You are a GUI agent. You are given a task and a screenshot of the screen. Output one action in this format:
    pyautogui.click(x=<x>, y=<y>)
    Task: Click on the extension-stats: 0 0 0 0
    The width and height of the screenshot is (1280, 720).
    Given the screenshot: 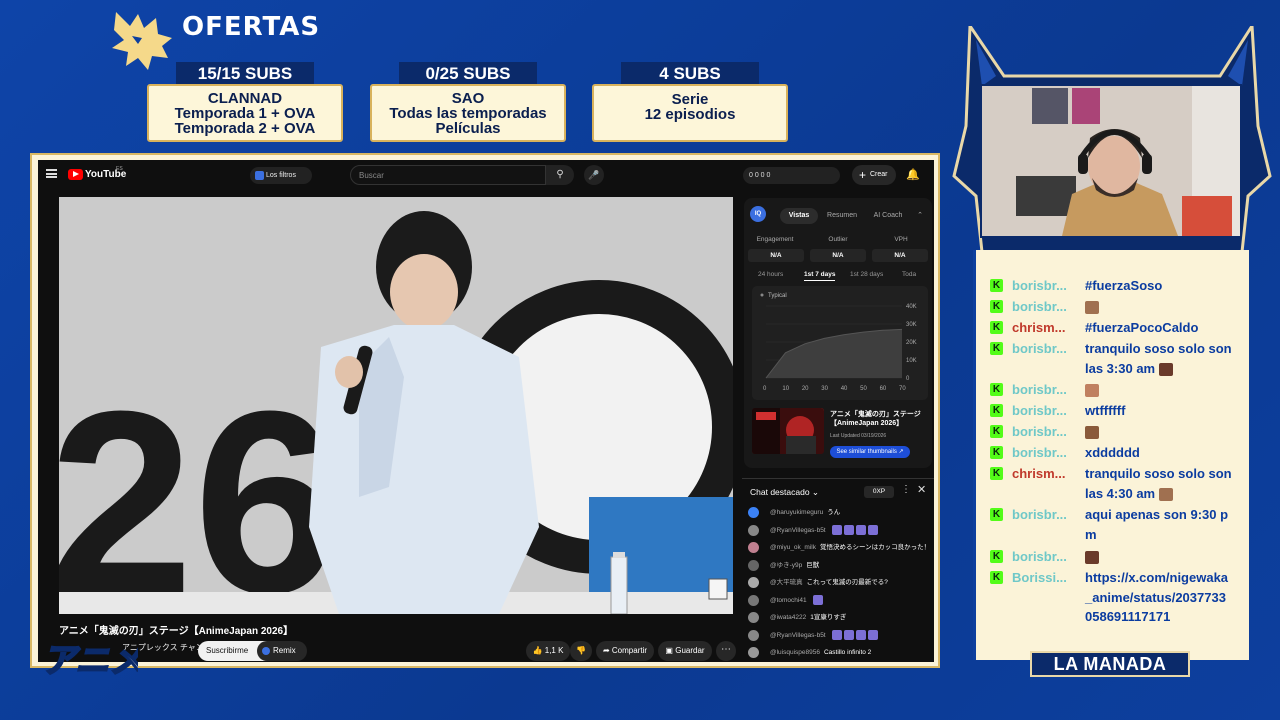 What is the action you would take?
    pyautogui.click(x=791, y=175)
    